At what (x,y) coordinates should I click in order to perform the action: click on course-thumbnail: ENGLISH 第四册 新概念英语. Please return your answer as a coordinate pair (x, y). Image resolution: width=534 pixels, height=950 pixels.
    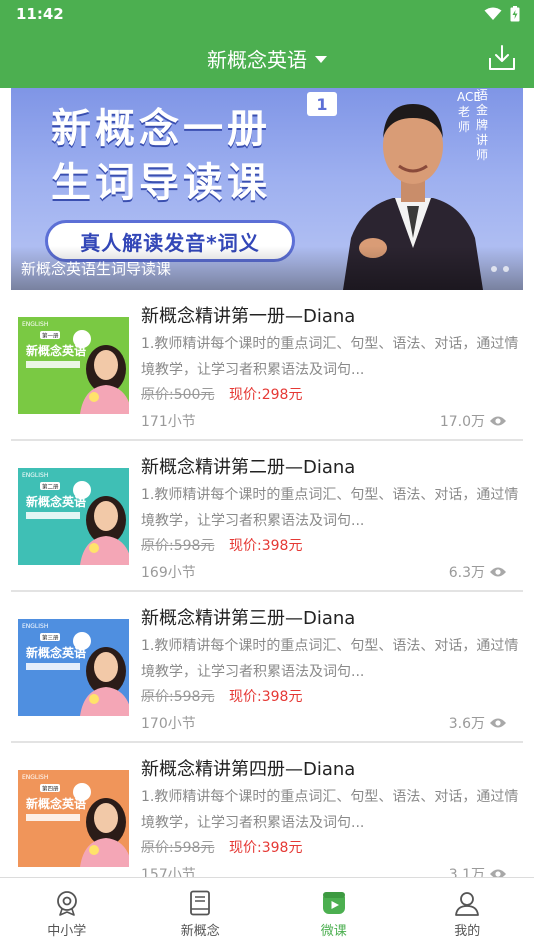
    Looking at the image, I should click on (73, 818).